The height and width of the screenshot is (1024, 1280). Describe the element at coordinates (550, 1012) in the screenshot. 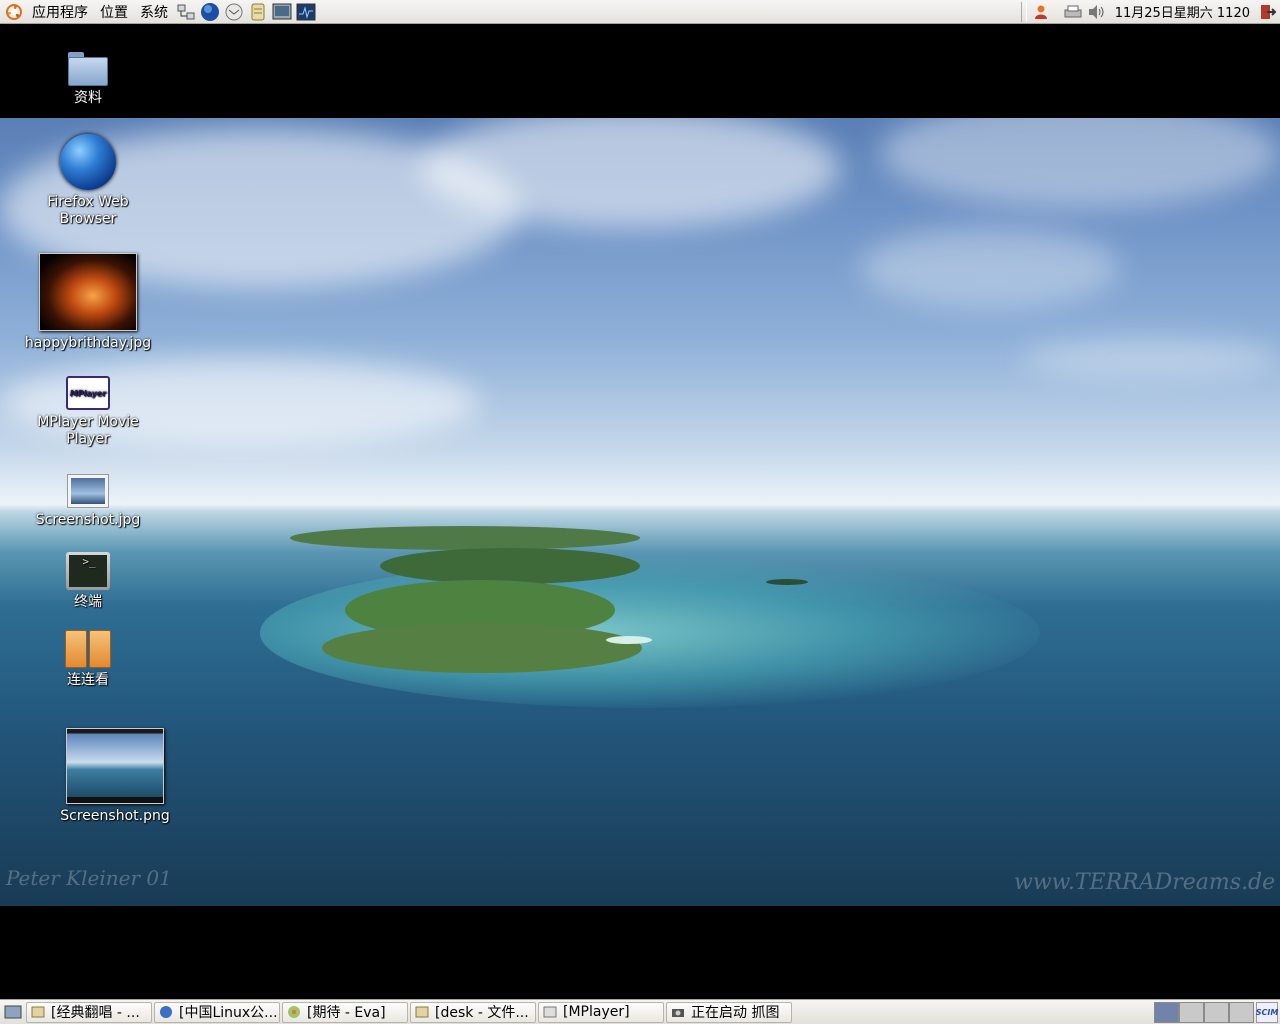

I see `mplayer-icon` at that location.